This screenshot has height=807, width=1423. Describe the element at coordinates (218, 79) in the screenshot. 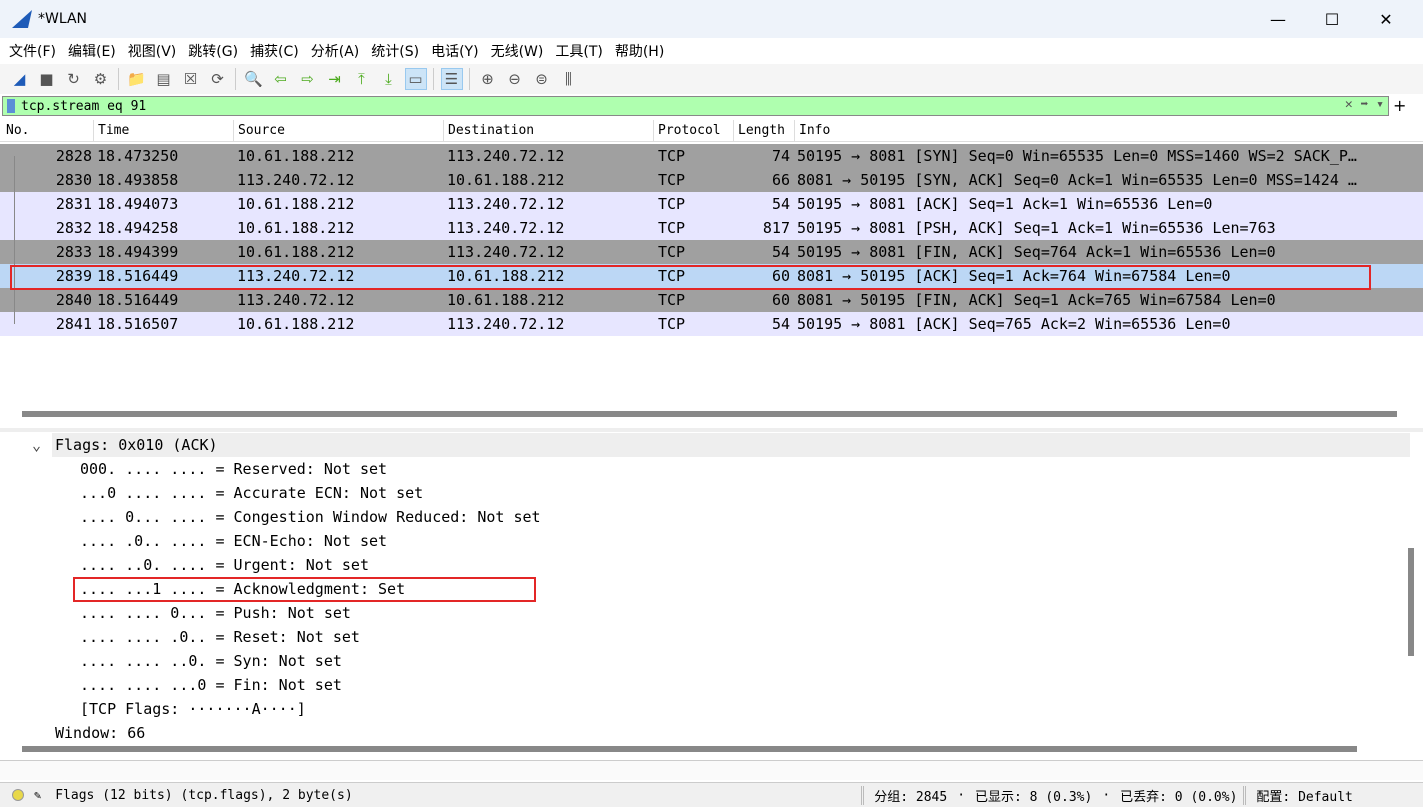

I see `reload-icon: ⟳` at that location.